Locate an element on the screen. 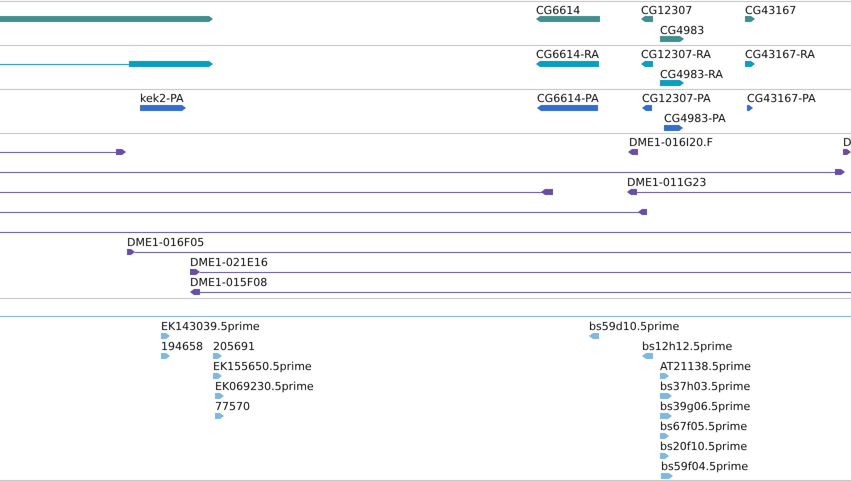 This screenshot has height=481, width=851. feature-label: kek2-PA is located at coordinates (162, 98).